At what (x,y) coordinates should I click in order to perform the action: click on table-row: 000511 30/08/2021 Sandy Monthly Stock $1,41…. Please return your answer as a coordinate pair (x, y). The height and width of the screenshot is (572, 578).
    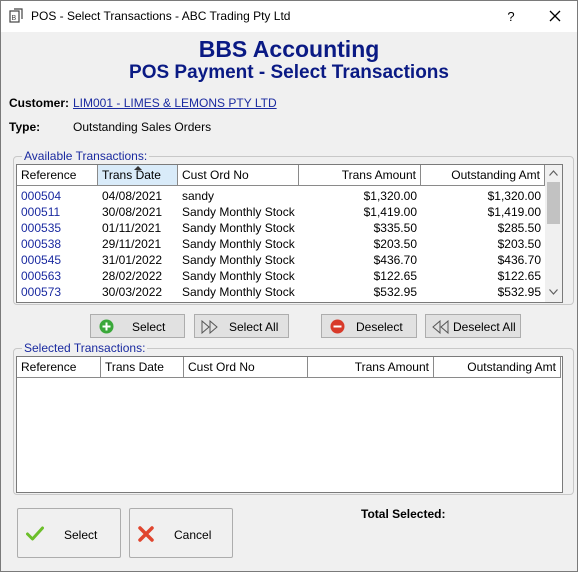
    Looking at the image, I should click on (281, 212).